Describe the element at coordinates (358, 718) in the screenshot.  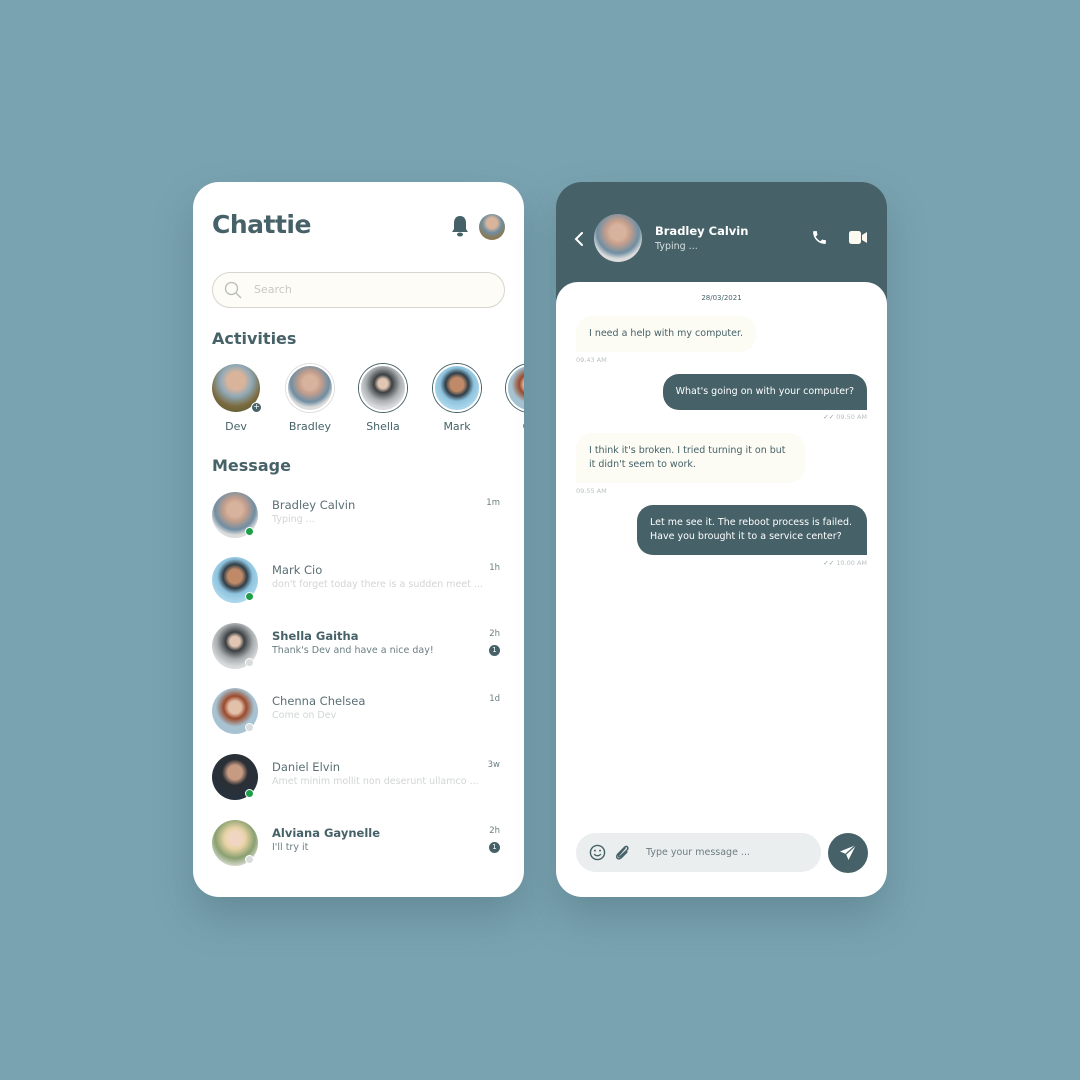
I see `conversation-item: Chenna Chelsea Come on Dev 1d` at that location.